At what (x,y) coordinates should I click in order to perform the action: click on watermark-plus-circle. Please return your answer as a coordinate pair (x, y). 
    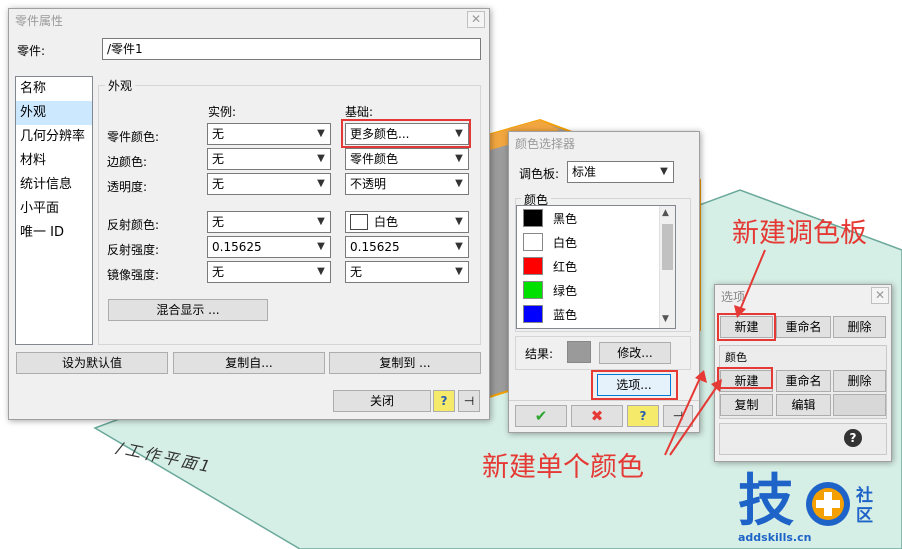
    Looking at the image, I should click on (828, 504).